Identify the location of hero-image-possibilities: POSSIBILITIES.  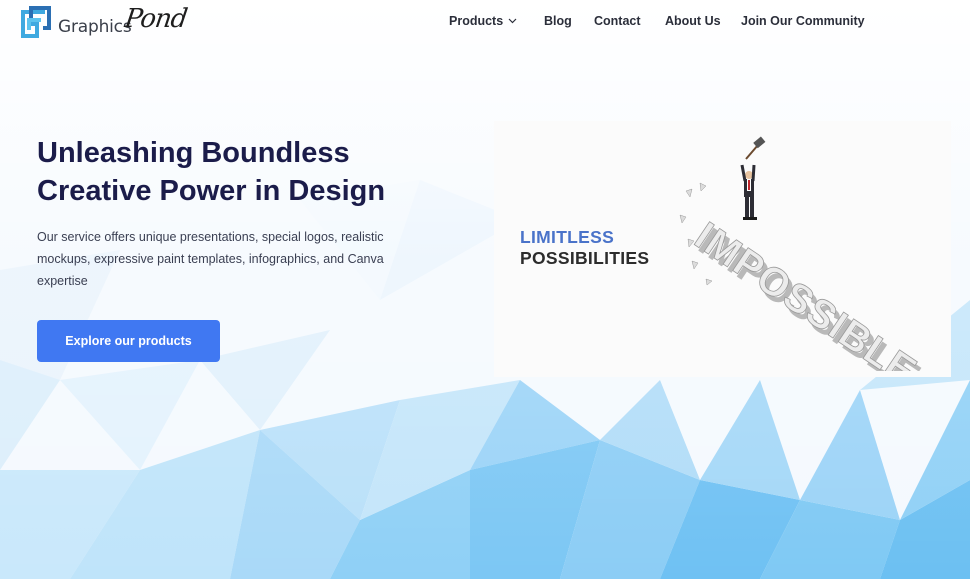
(585, 258).